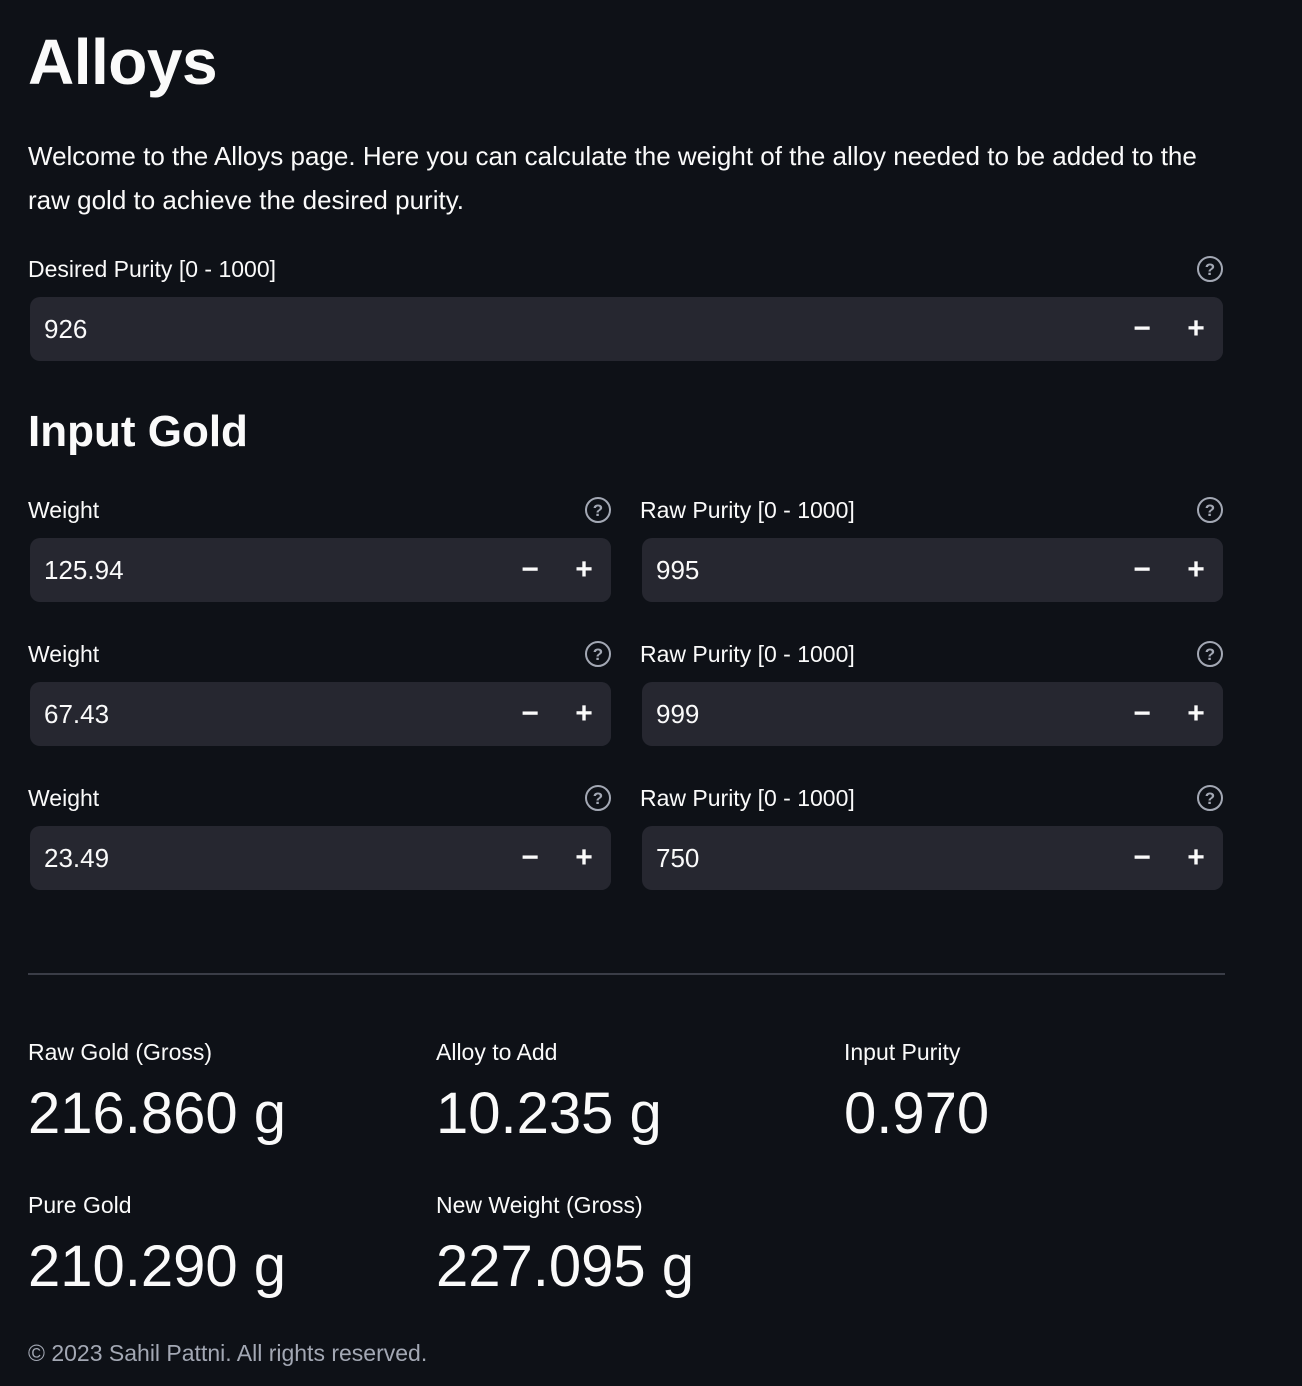 This screenshot has height=1386, width=1302. I want to click on weight-input: 23.49 − +, so click(320, 858).